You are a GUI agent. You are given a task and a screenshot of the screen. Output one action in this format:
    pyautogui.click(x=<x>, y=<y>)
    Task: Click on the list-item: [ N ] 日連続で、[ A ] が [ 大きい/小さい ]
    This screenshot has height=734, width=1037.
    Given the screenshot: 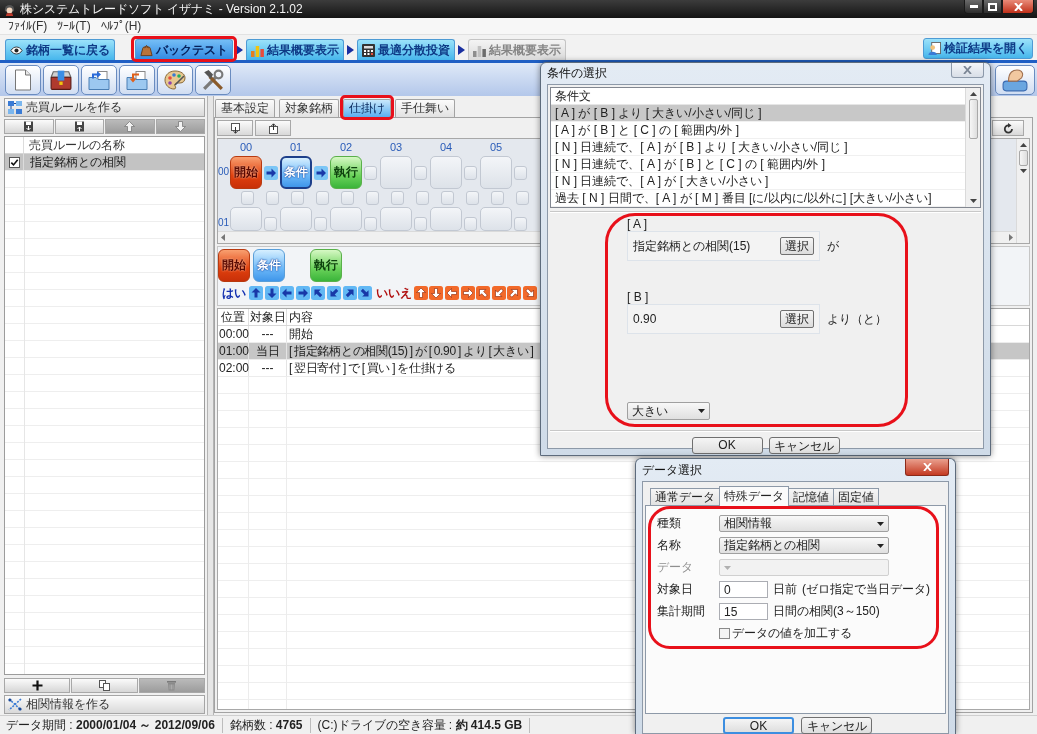 What is the action you would take?
    pyautogui.click(x=758, y=181)
    